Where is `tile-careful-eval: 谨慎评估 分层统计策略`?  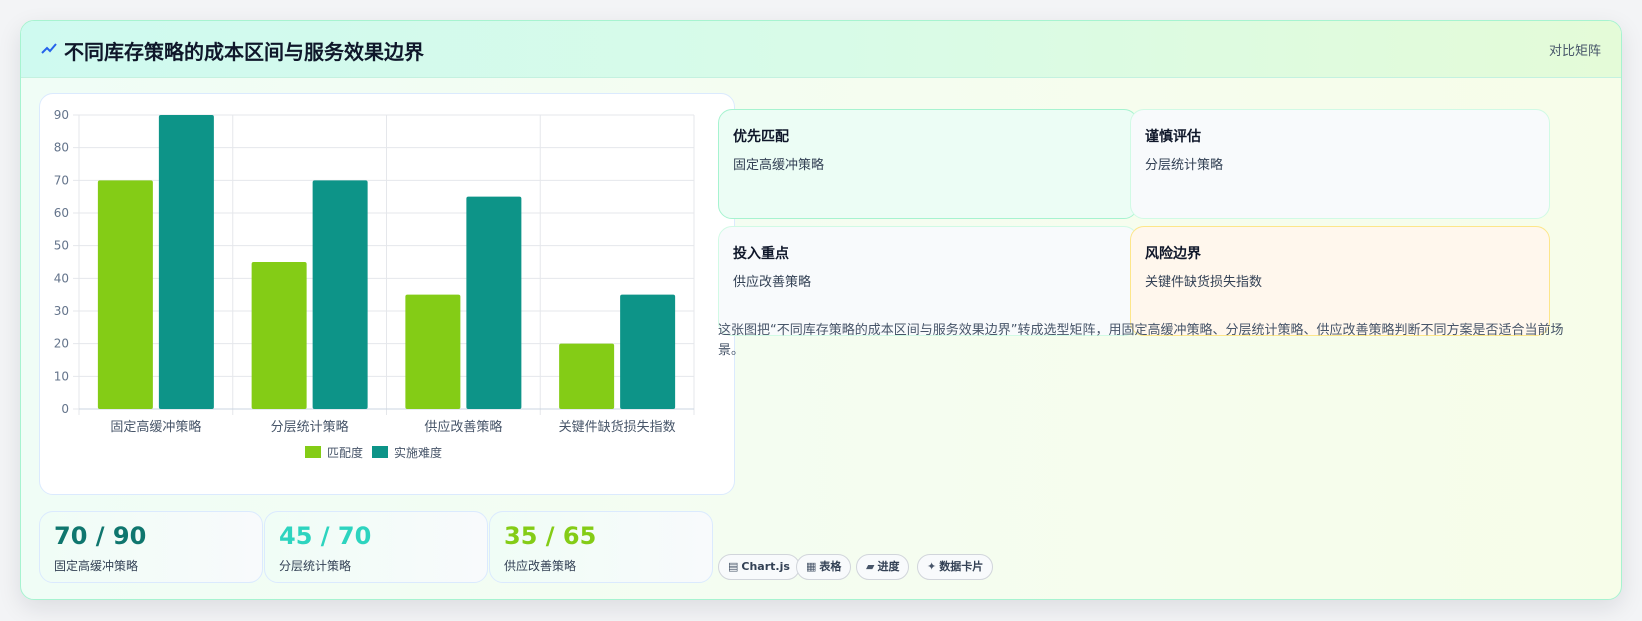 tile-careful-eval: 谨慎评估 分层统计策略 is located at coordinates (1340, 164).